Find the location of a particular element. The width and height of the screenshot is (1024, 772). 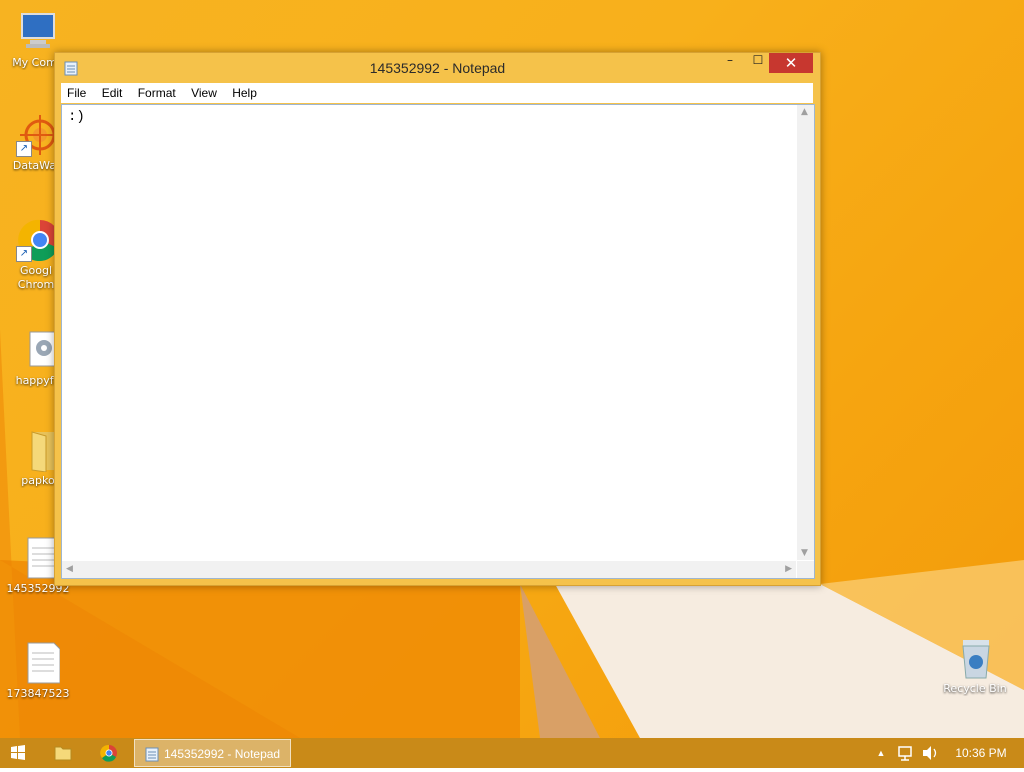

chrome-icon is located at coordinates (108, 753).